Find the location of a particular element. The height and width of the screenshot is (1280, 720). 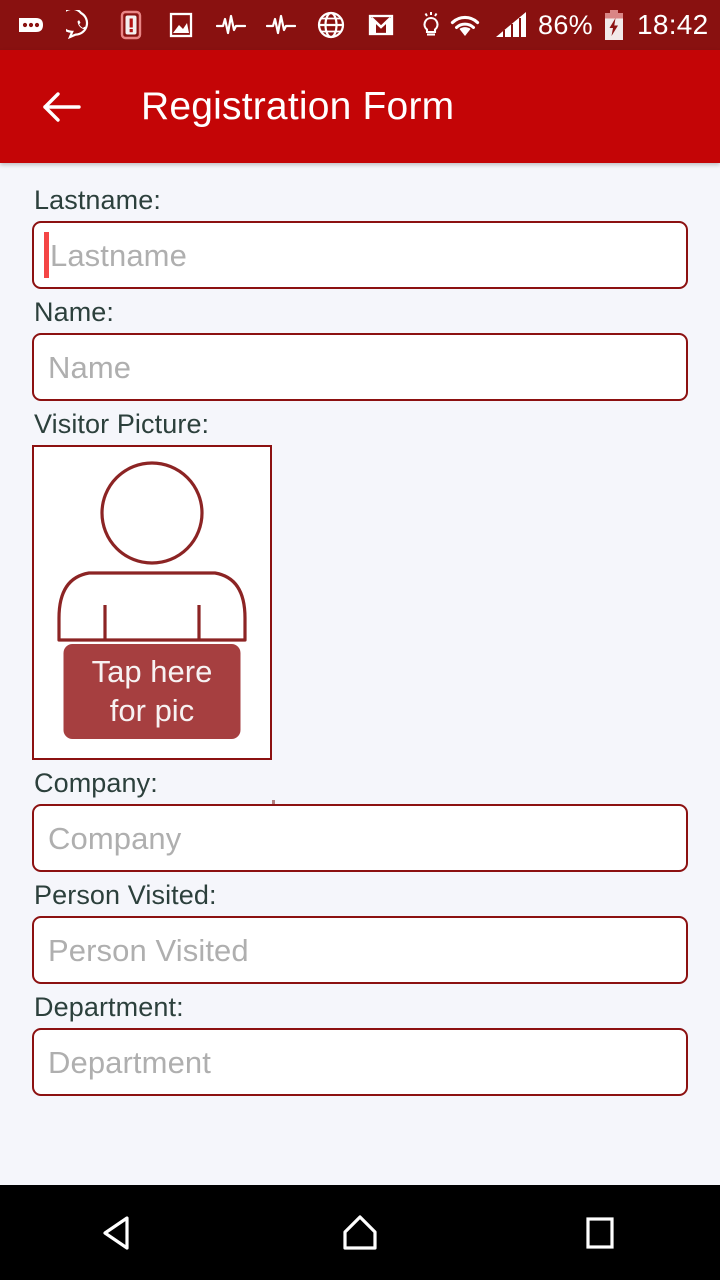

whatsapp-icon is located at coordinates (81, 25).